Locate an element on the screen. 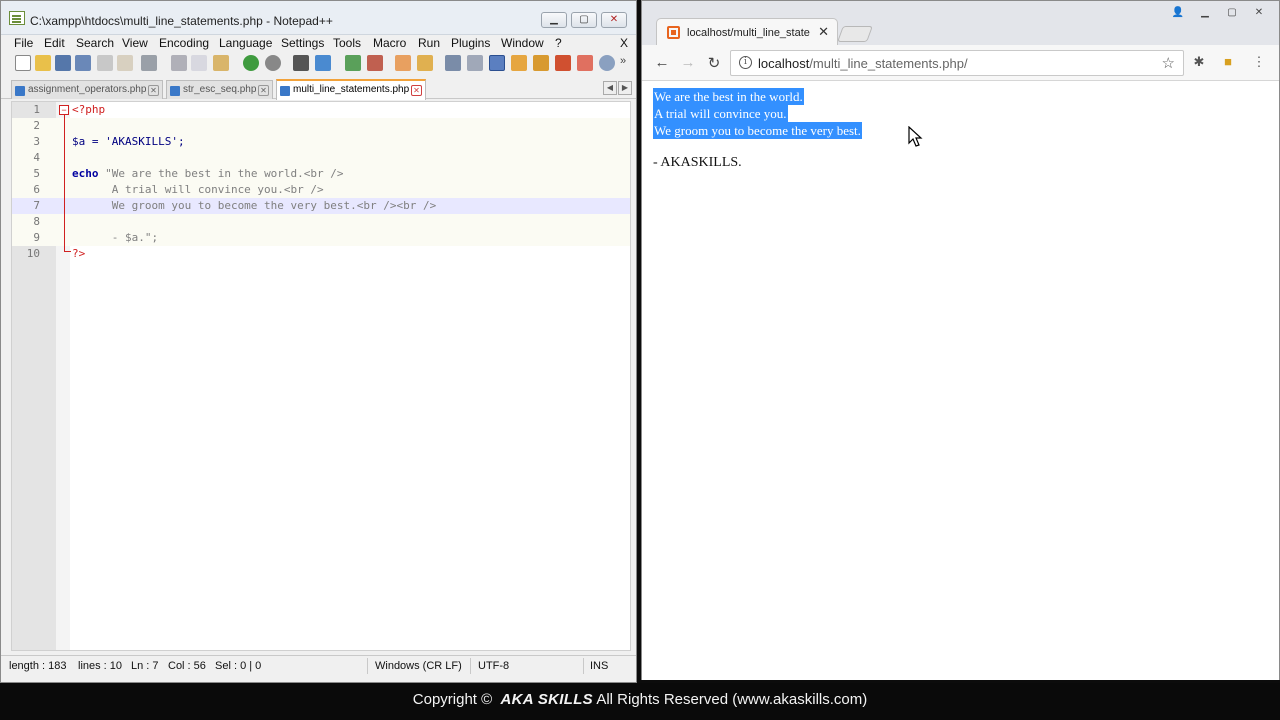 The height and width of the screenshot is (720, 1280). new-file-icon is located at coordinates (23, 63).